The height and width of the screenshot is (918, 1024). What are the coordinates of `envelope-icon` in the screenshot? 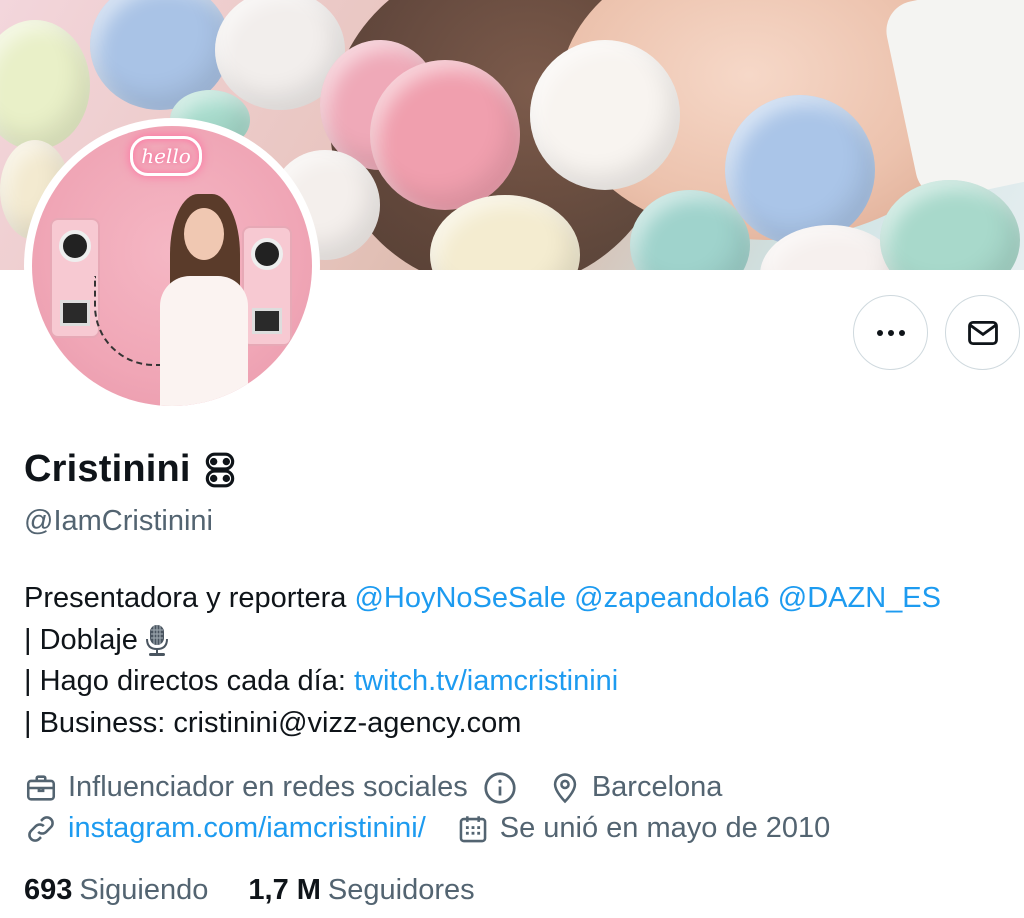 It's located at (982, 332).